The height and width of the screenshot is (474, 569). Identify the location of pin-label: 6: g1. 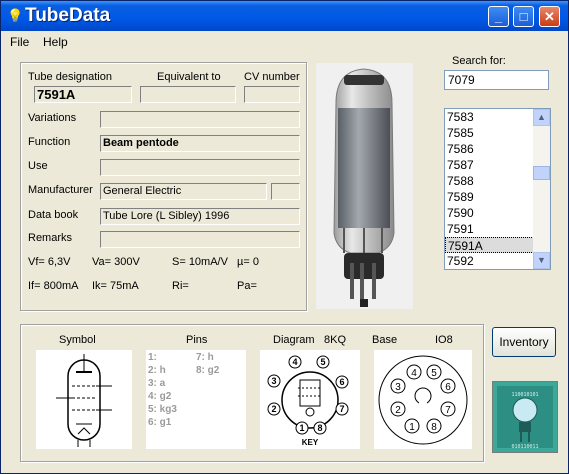
(160, 422).